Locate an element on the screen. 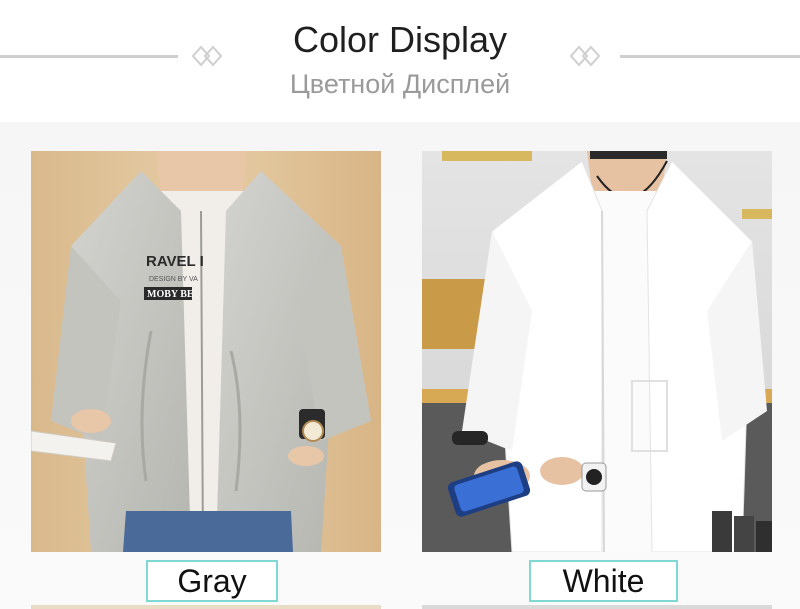 This screenshot has height=609, width=800. color-label-white: White is located at coordinates (603, 581).